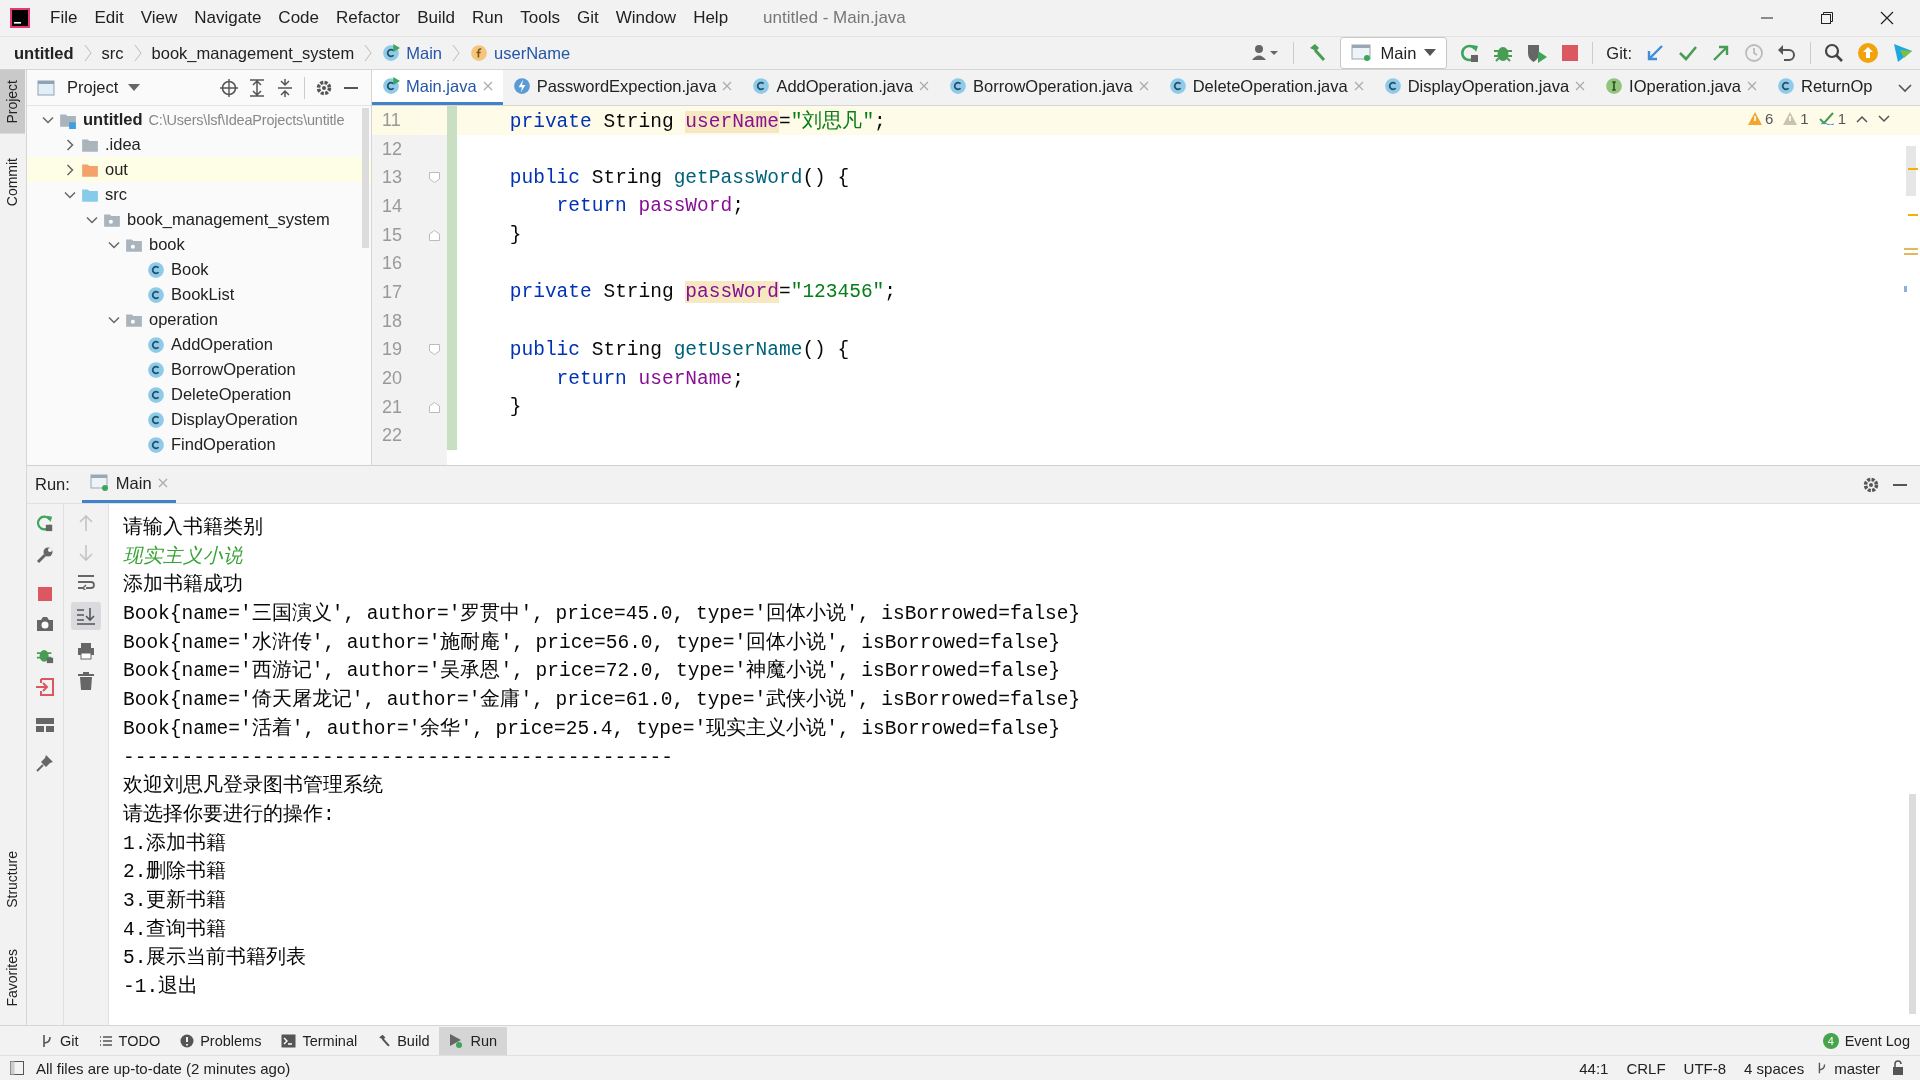 Image resolution: width=1920 pixels, height=1080 pixels. What do you see at coordinates (233, 369) in the screenshot?
I see `tree-item: BorrowOperation` at bounding box center [233, 369].